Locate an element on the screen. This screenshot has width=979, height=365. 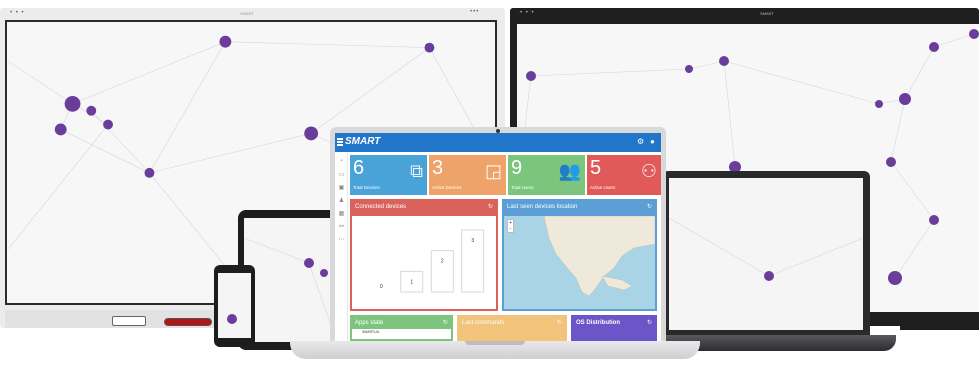
card-title: Last seen devices location is located at coordinates (542, 207).